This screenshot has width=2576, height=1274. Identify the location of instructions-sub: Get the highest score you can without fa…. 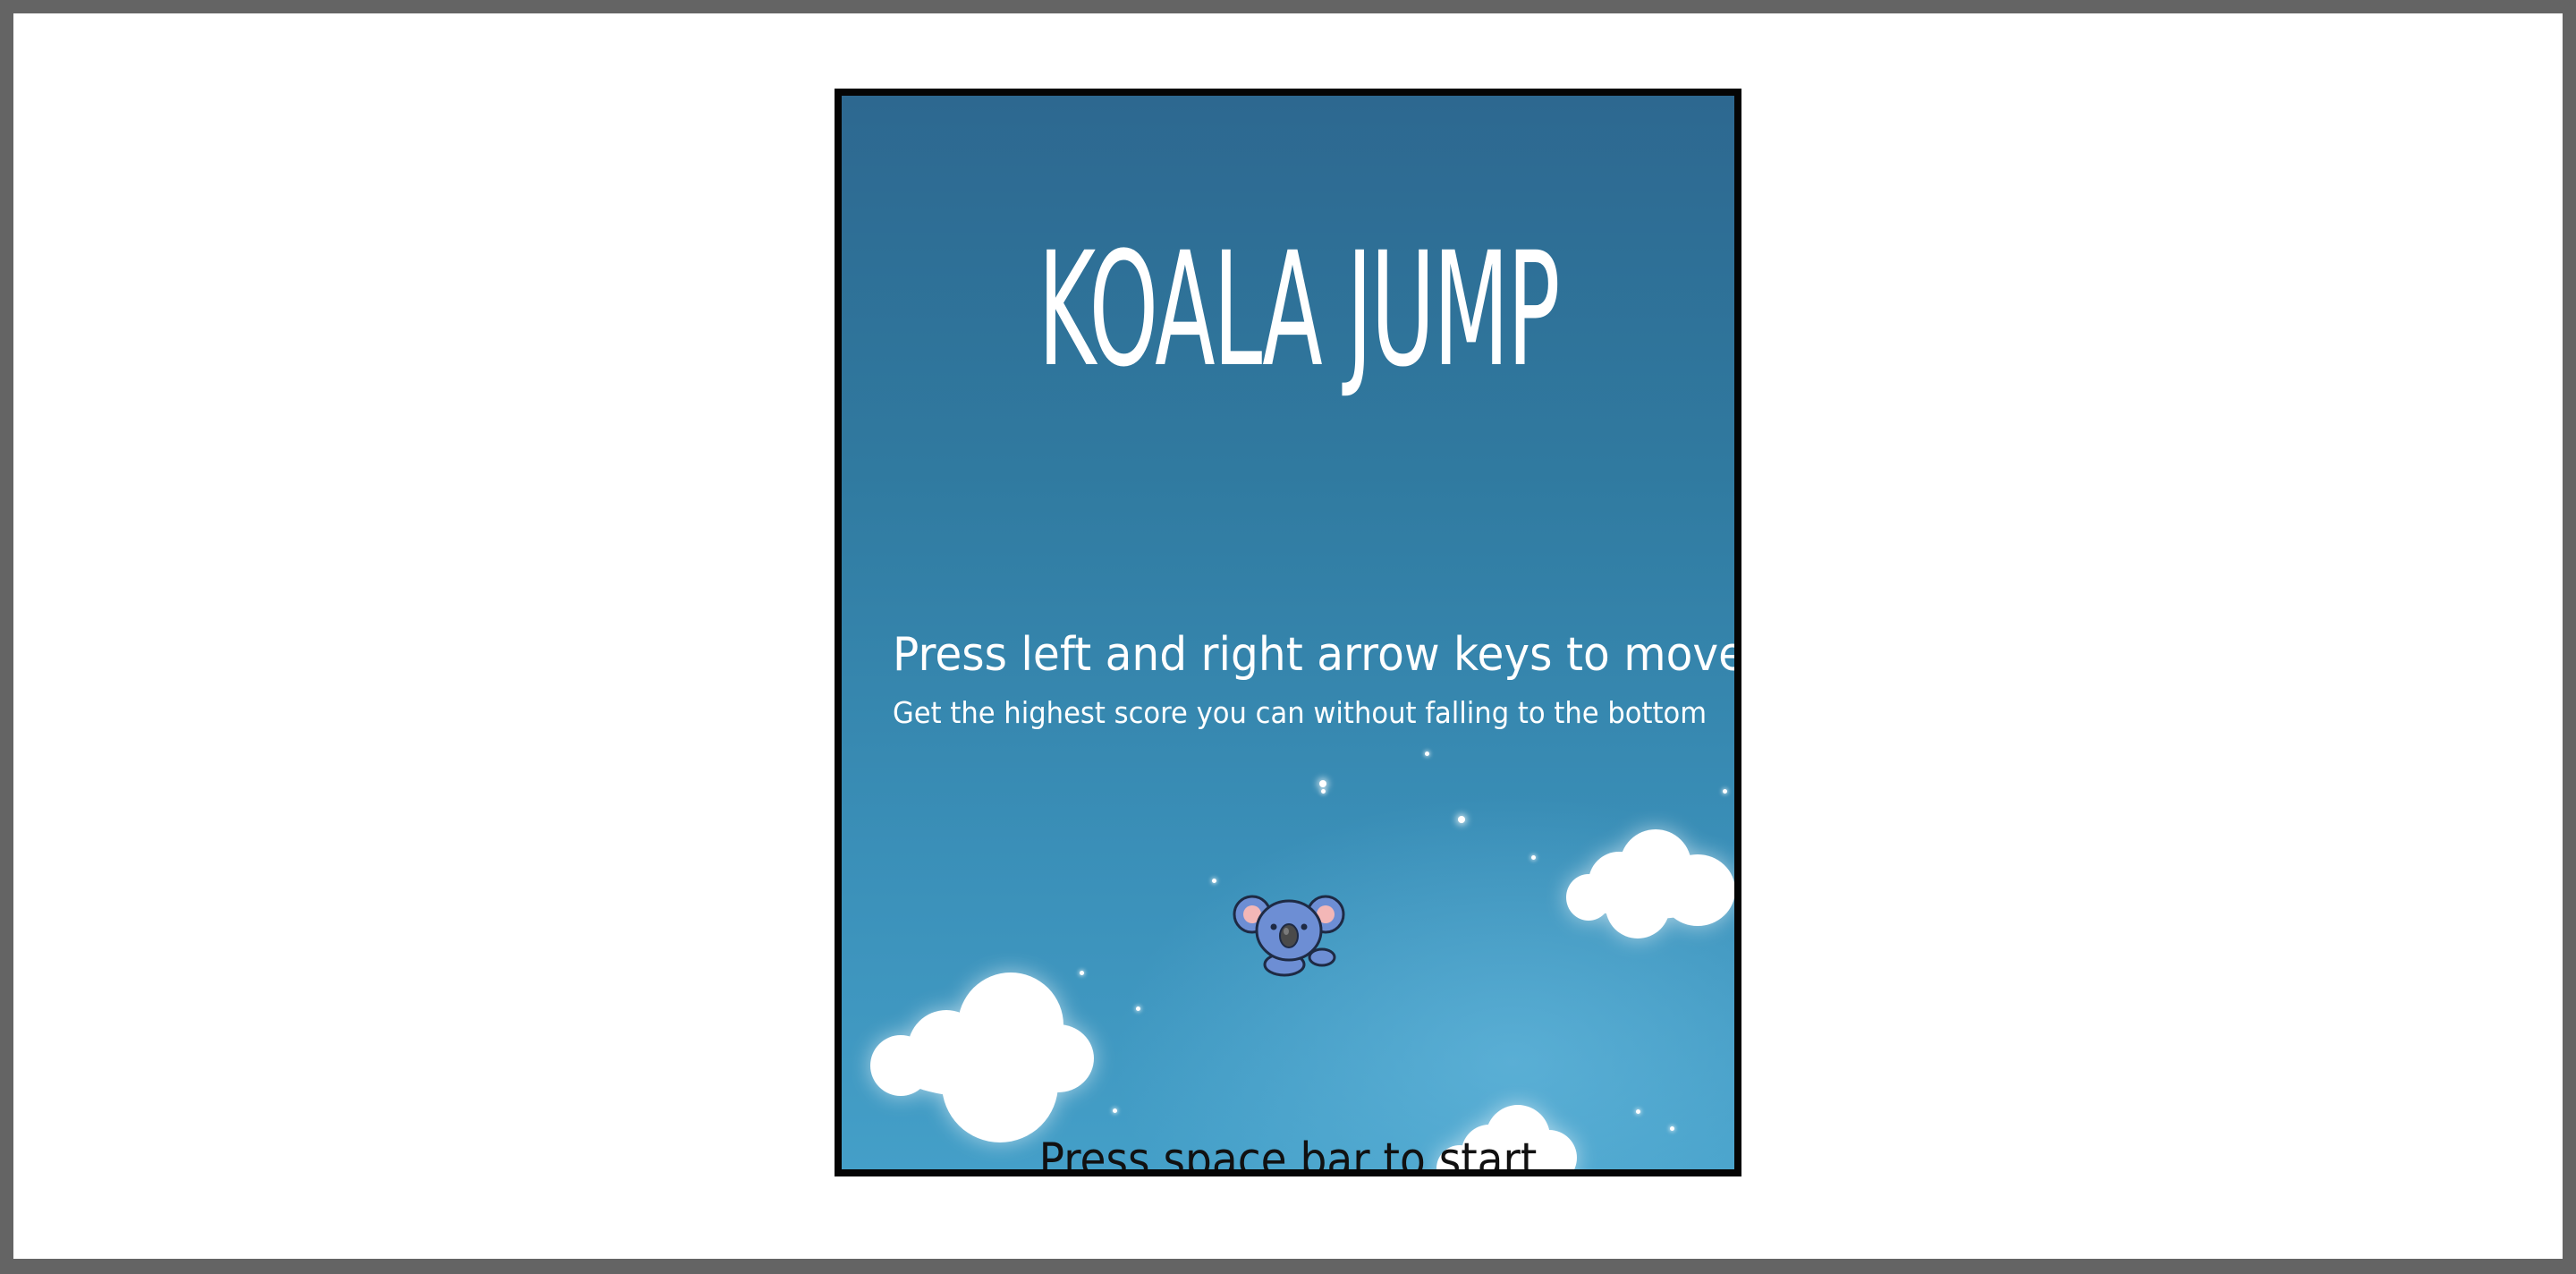
(1300, 712).